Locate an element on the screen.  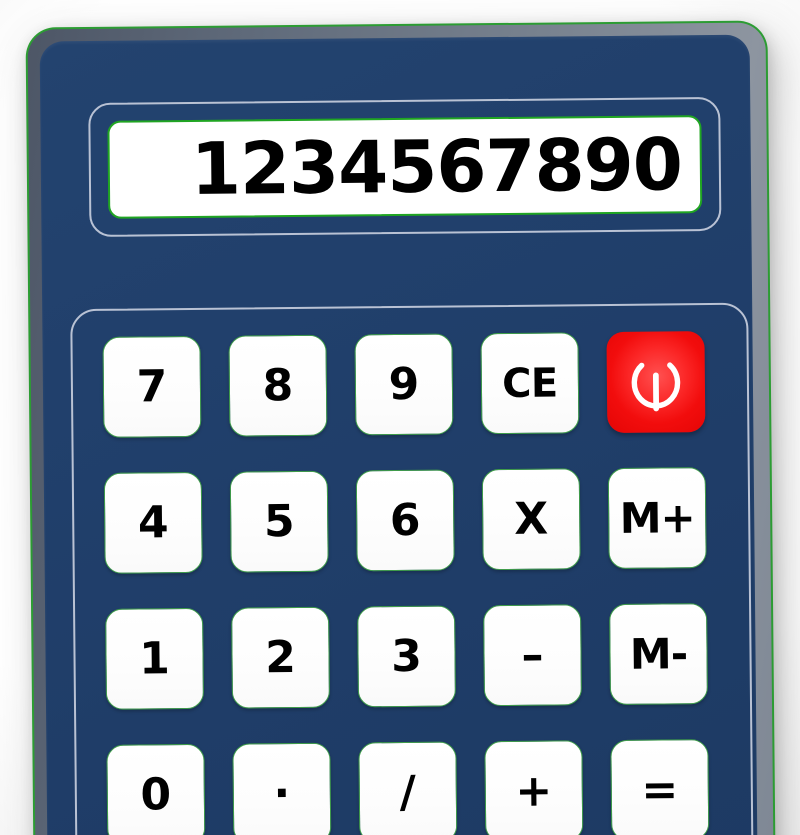
key-clear-entry-label: CE is located at coordinates (529, 383).